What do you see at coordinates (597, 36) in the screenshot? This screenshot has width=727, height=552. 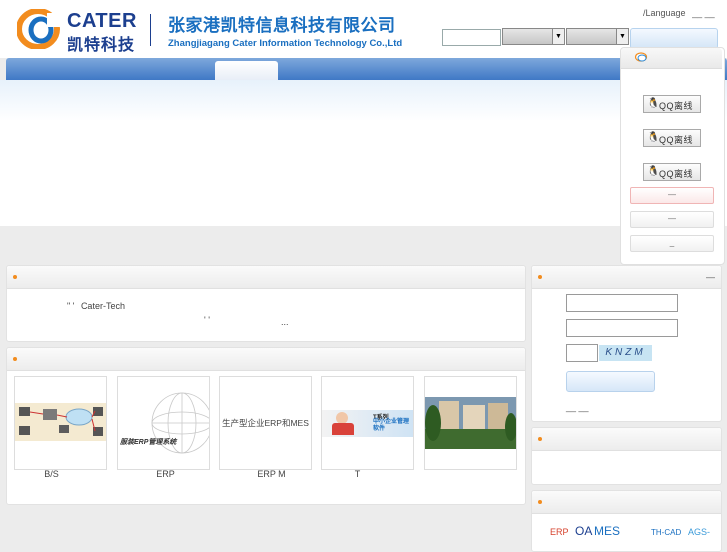 I see `type-select: ▼` at bounding box center [597, 36].